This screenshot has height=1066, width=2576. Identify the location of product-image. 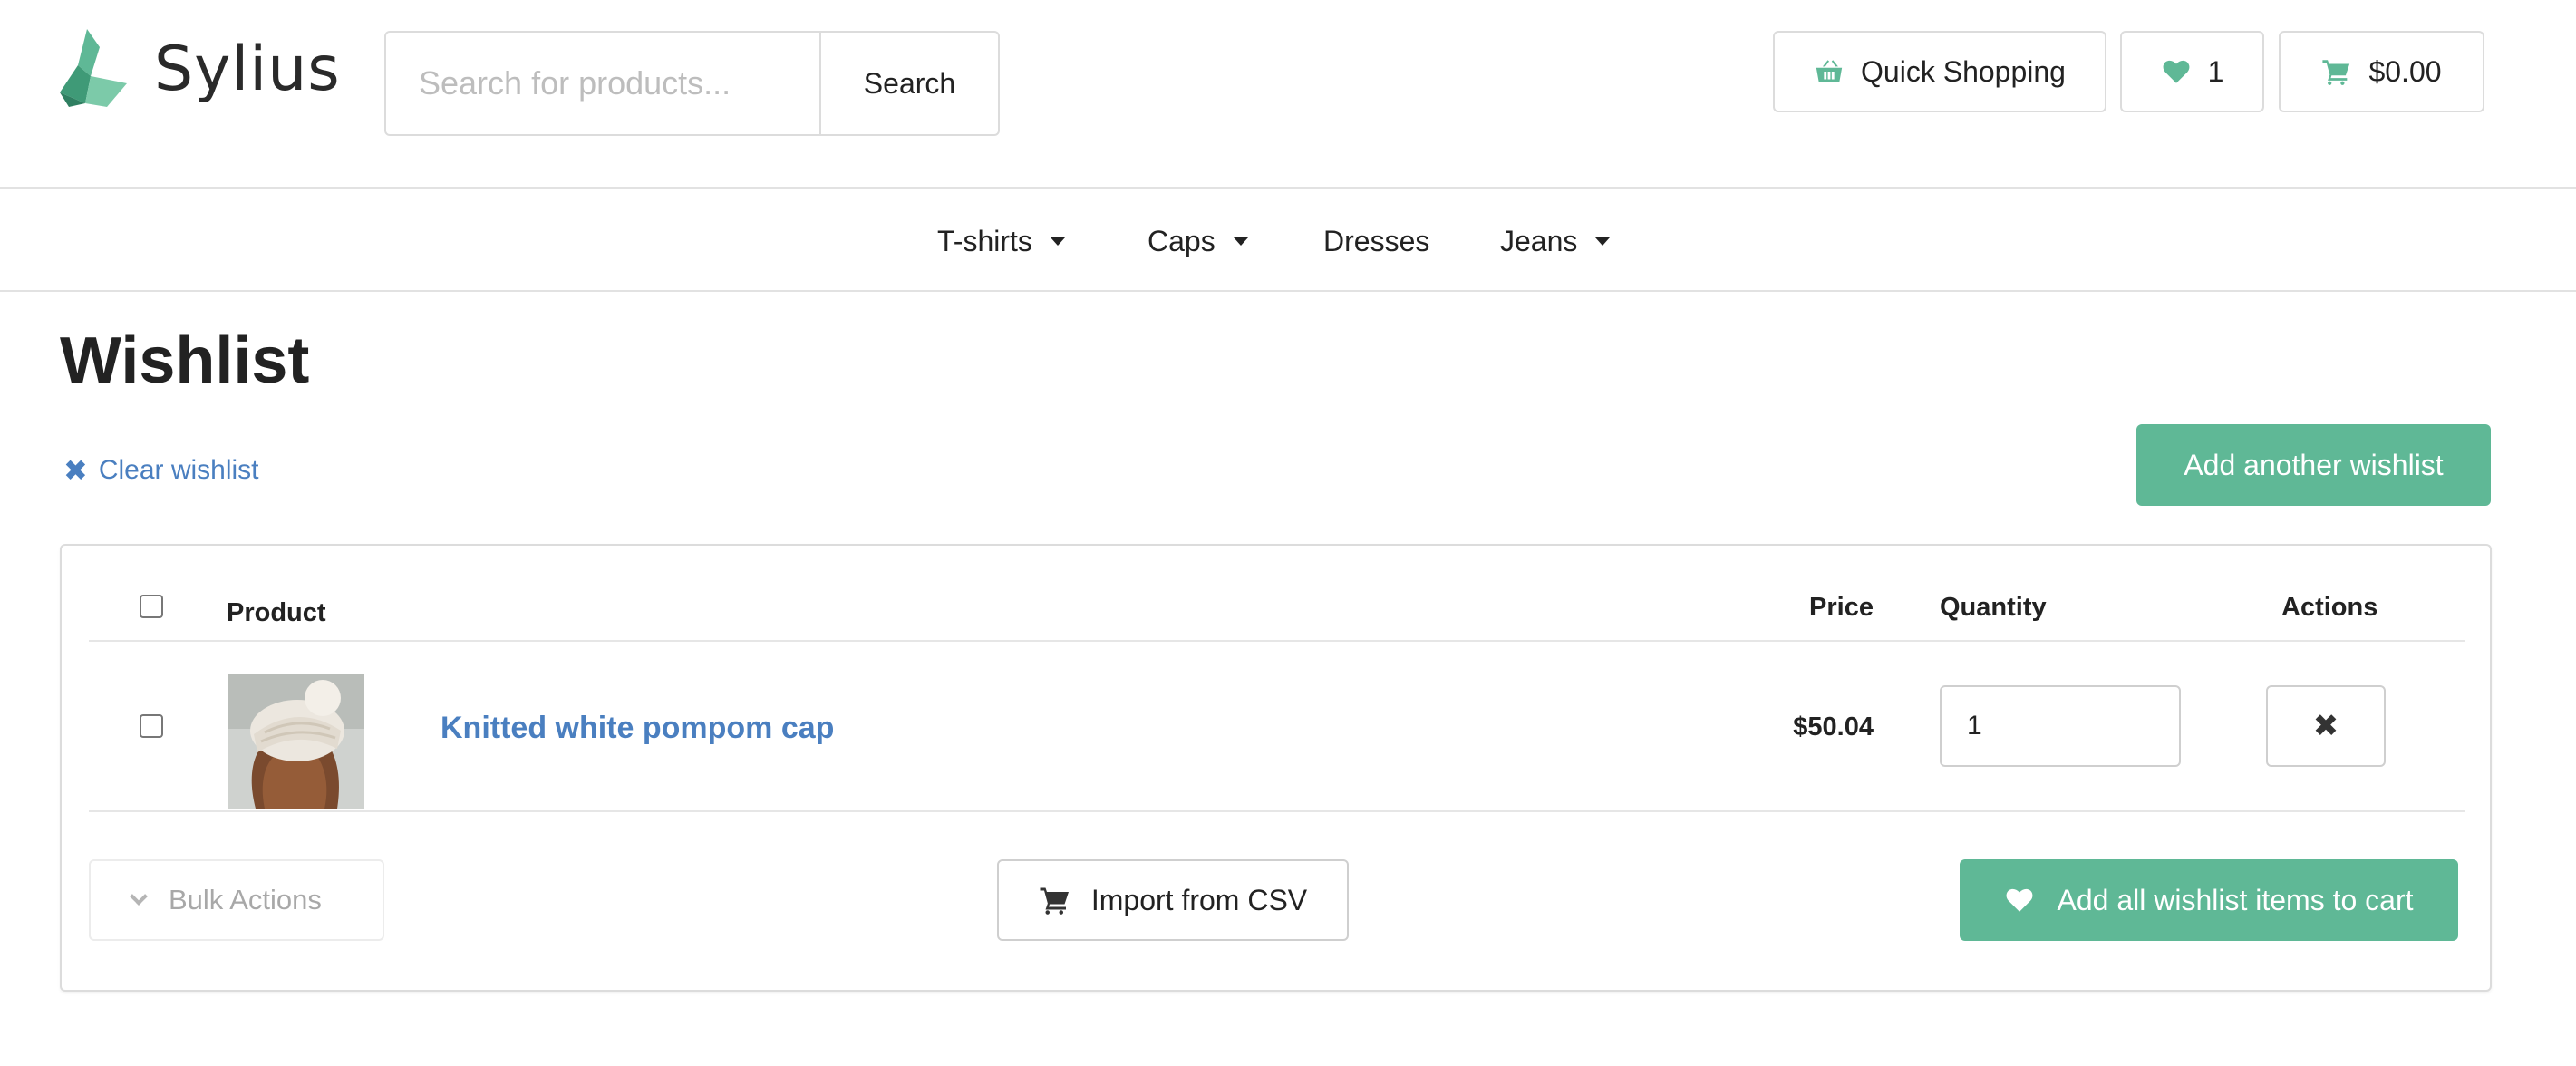
(296, 741).